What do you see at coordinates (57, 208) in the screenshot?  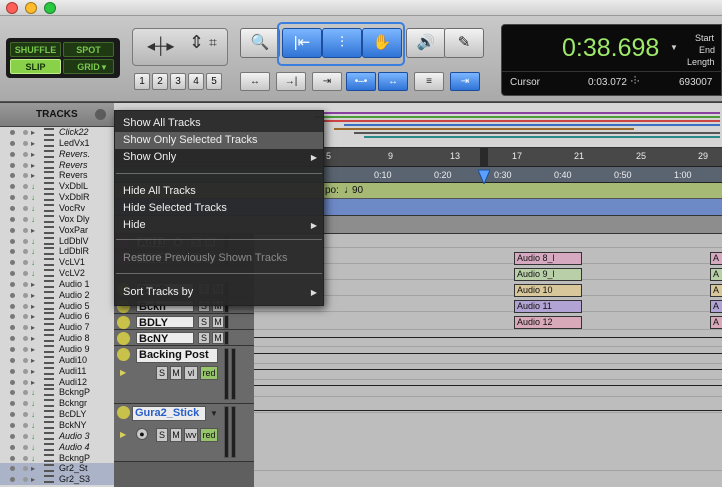 I see `track-list-item: ↓ VocRv` at bounding box center [57, 208].